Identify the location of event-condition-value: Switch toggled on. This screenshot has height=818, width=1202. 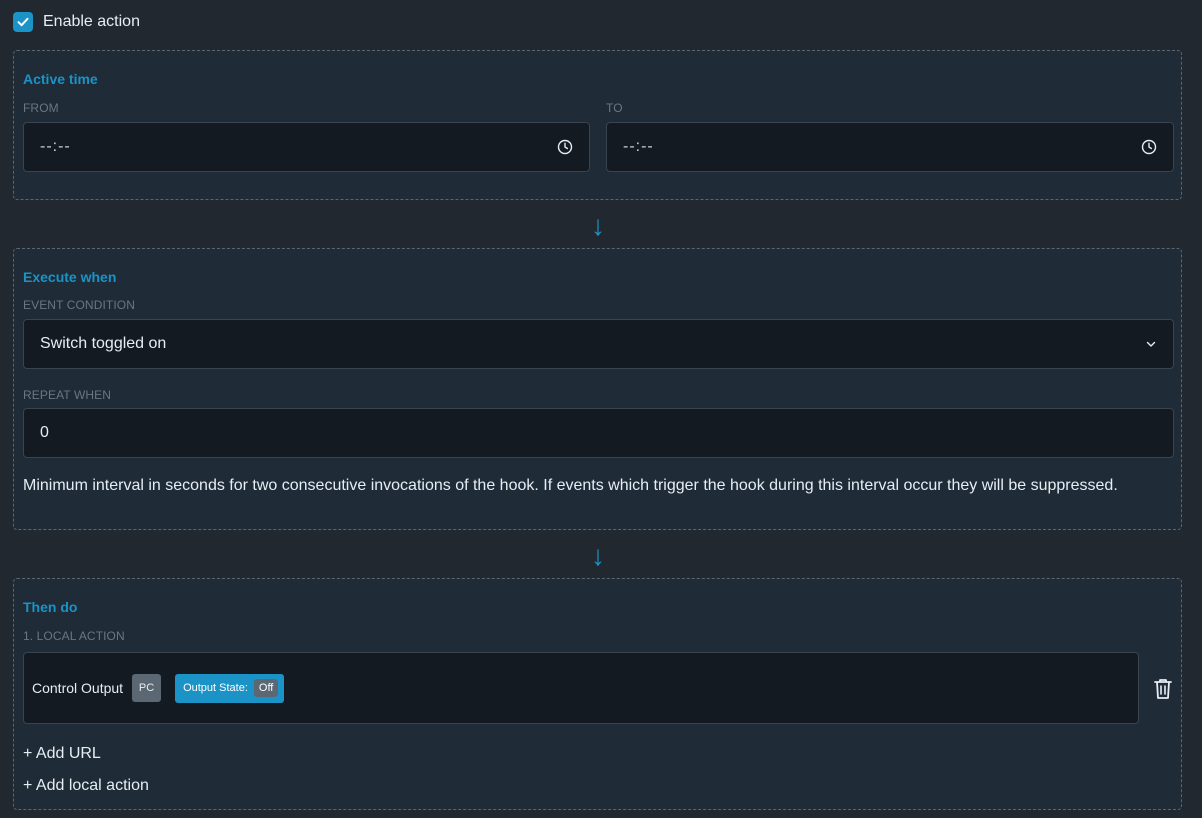
(103, 343).